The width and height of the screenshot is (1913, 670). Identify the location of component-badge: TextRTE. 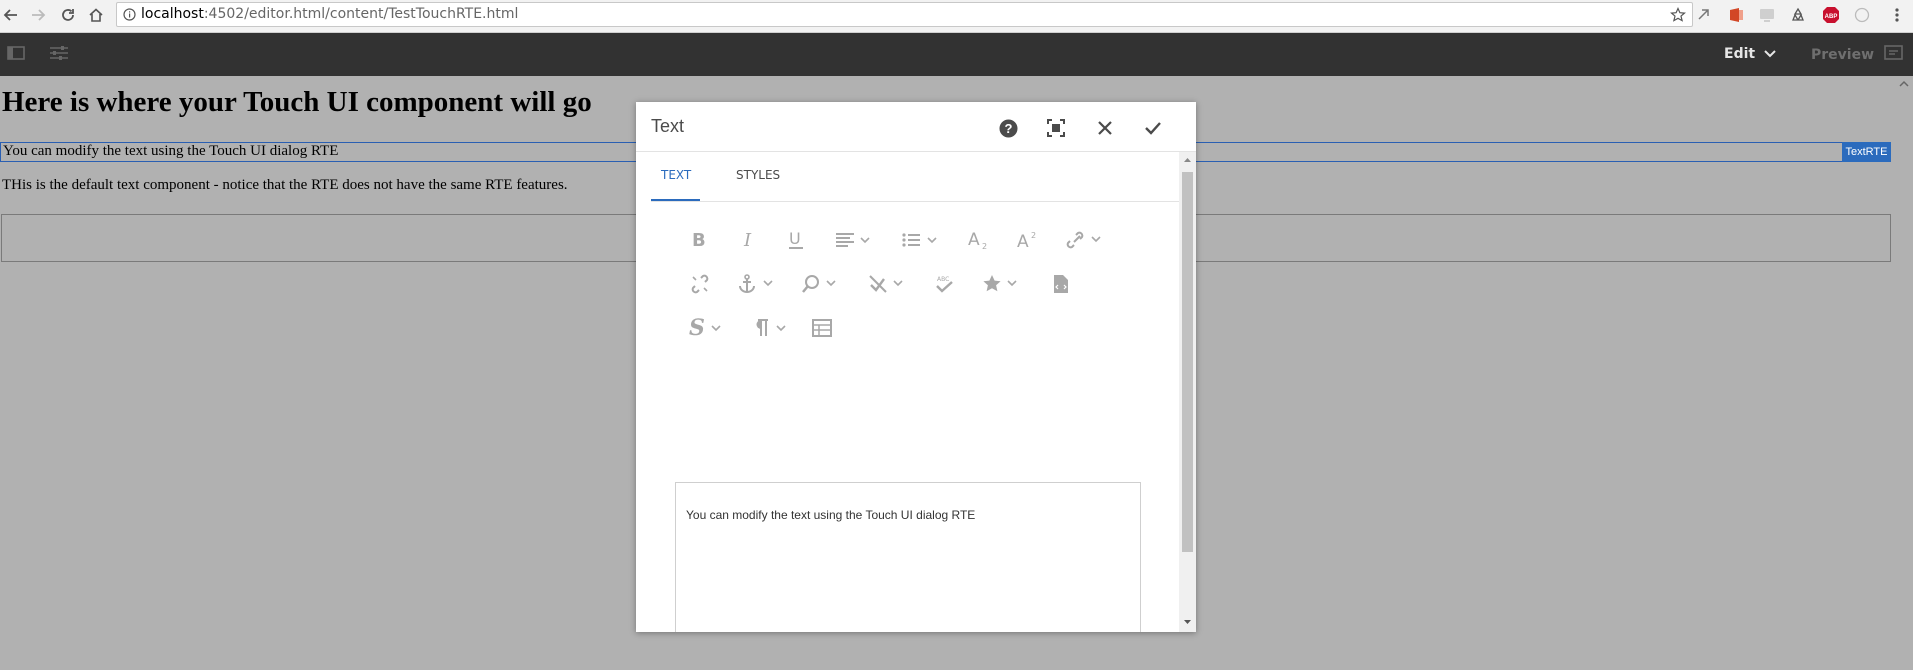
(1866, 152).